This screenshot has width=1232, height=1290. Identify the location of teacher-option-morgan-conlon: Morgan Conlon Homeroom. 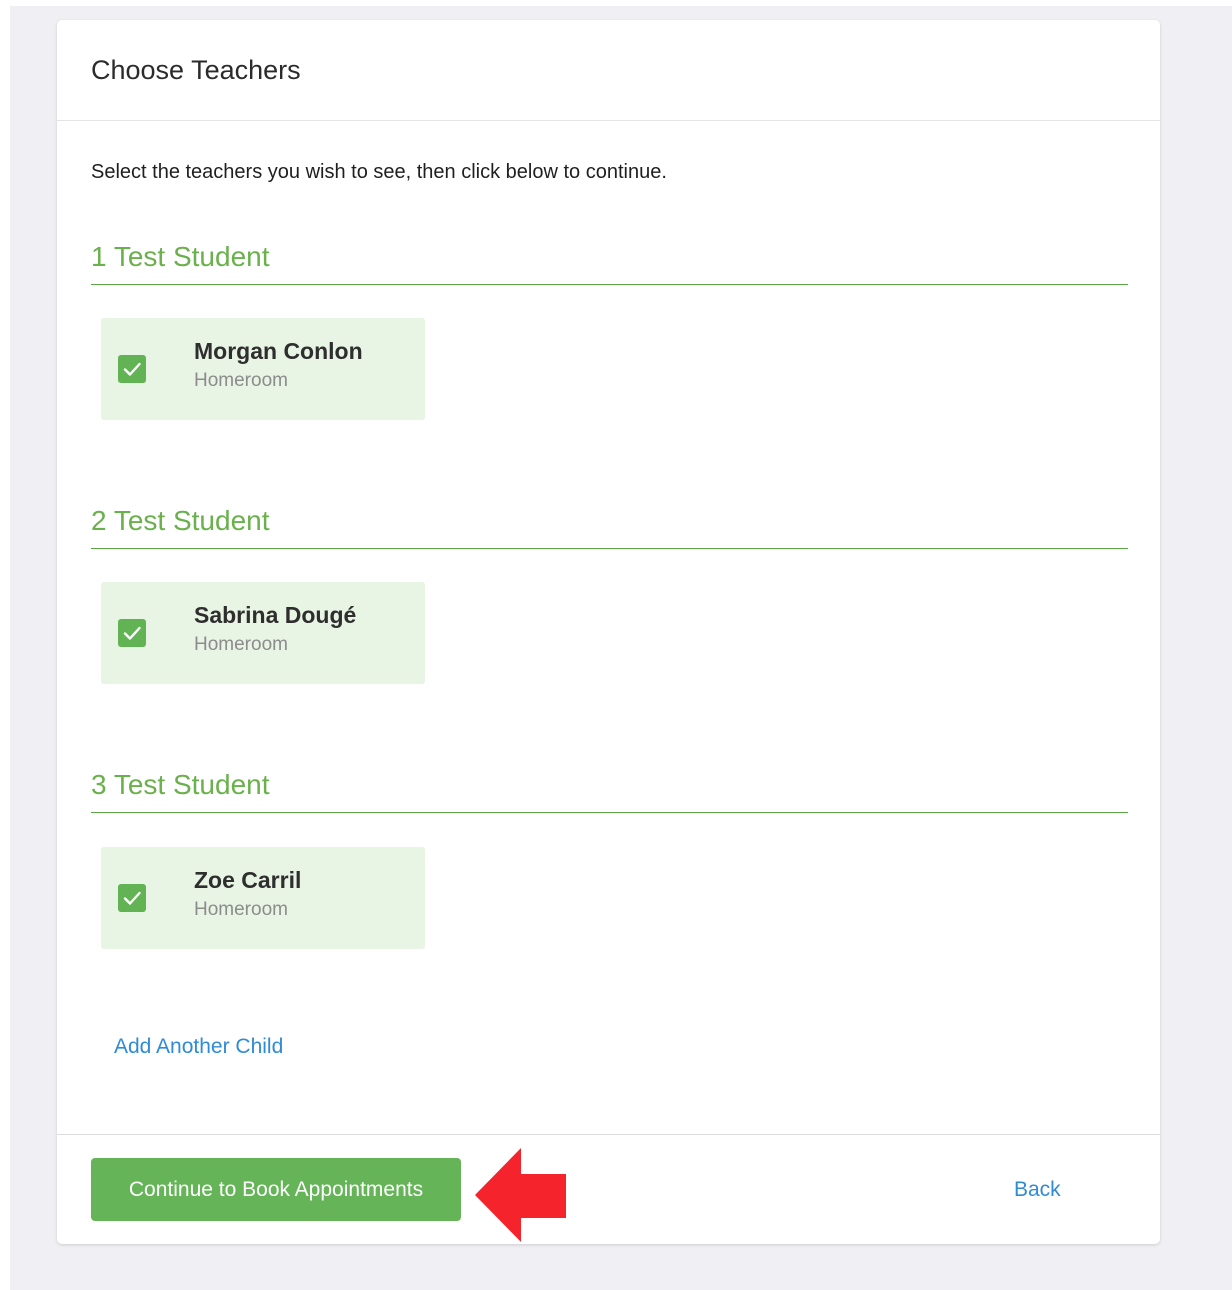
(263, 369).